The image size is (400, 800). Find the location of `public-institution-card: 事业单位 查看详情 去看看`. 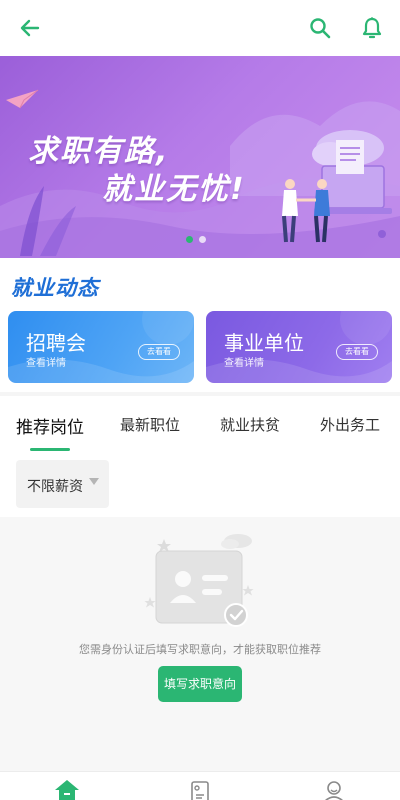

public-institution-card: 事业单位 查看详情 去看看 is located at coordinates (299, 347).